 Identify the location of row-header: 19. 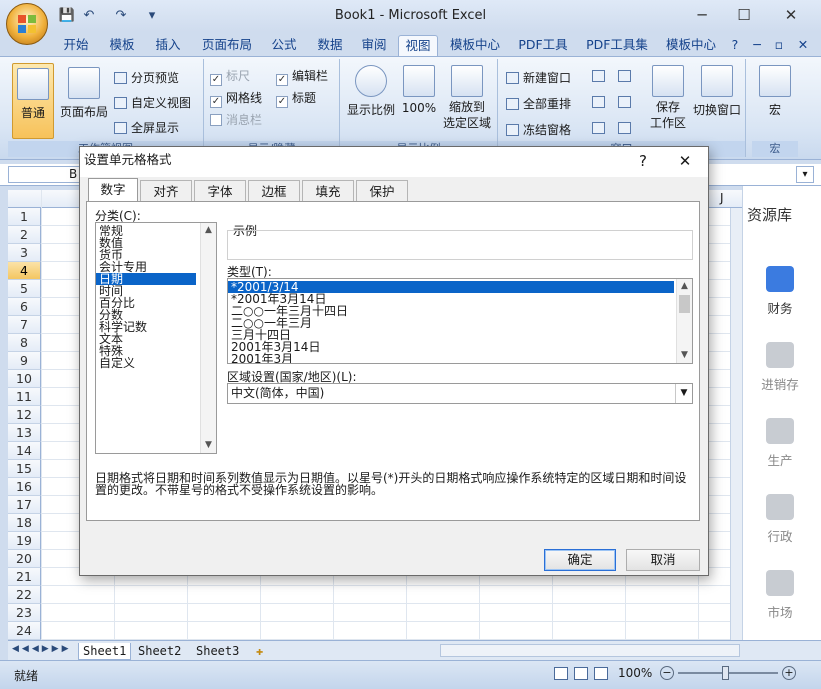
(24, 541).